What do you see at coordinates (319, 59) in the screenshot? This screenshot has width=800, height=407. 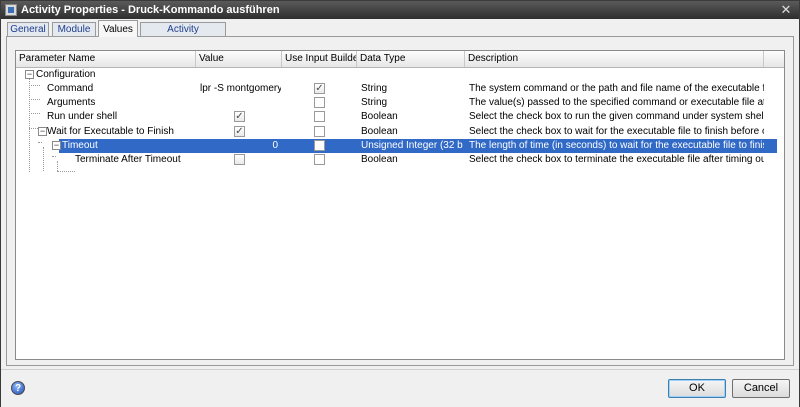 I see `column-header-use-input-builder: Use Input Builder` at bounding box center [319, 59].